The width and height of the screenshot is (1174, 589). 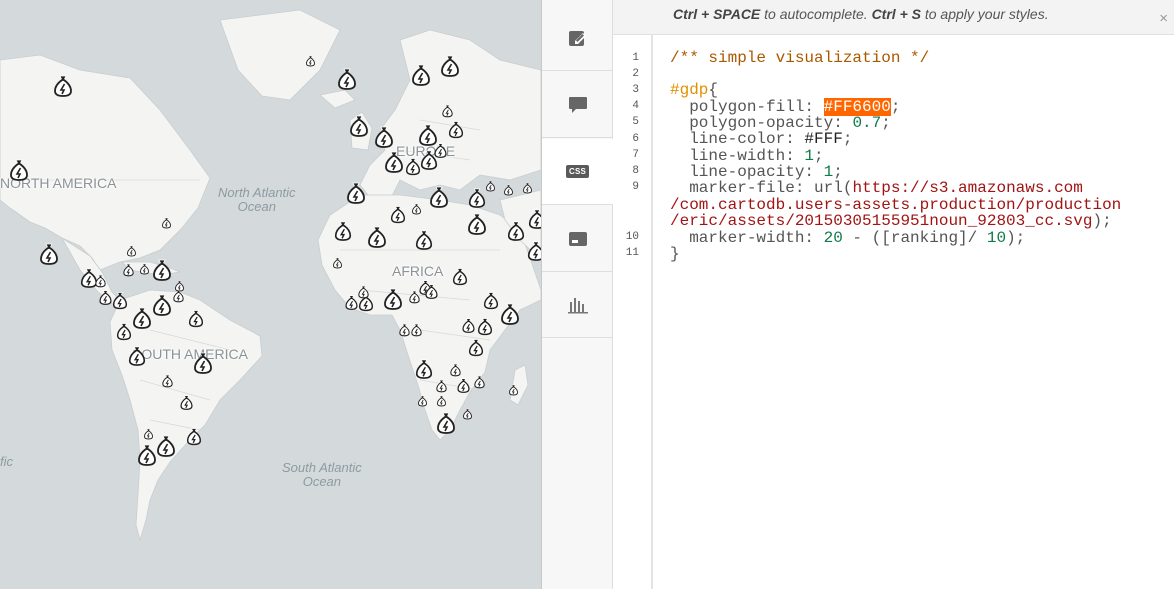 What do you see at coordinates (914, 238) in the screenshot?
I see `code-token: - ([ranking]/` at bounding box center [914, 238].